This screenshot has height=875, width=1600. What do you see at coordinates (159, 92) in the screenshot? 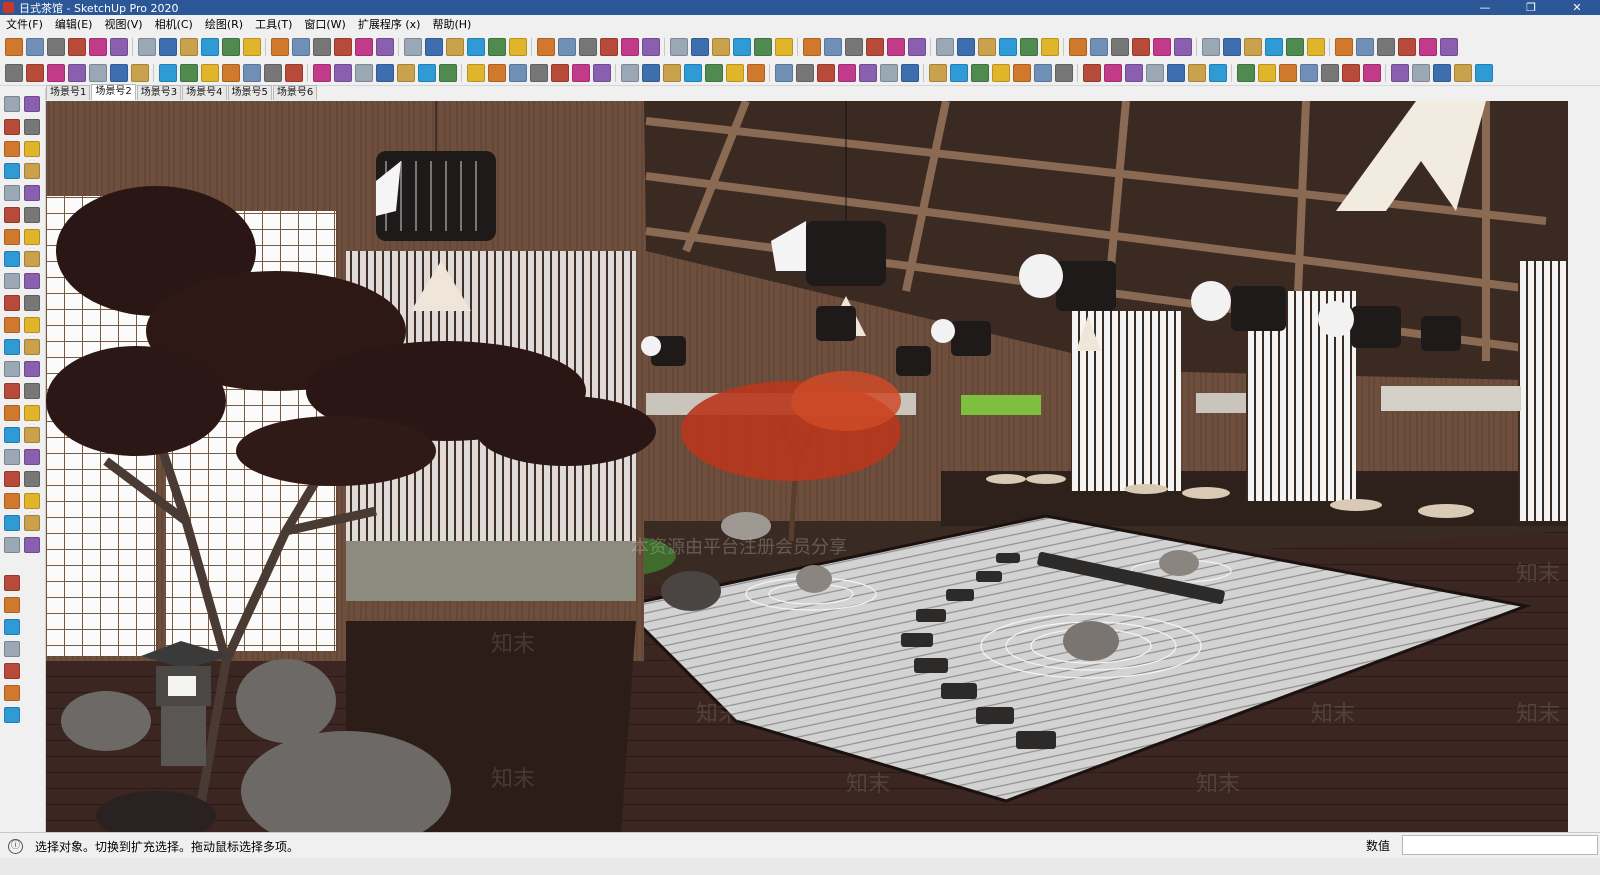
I see `tab-scene-3: 场景号3` at bounding box center [159, 92].